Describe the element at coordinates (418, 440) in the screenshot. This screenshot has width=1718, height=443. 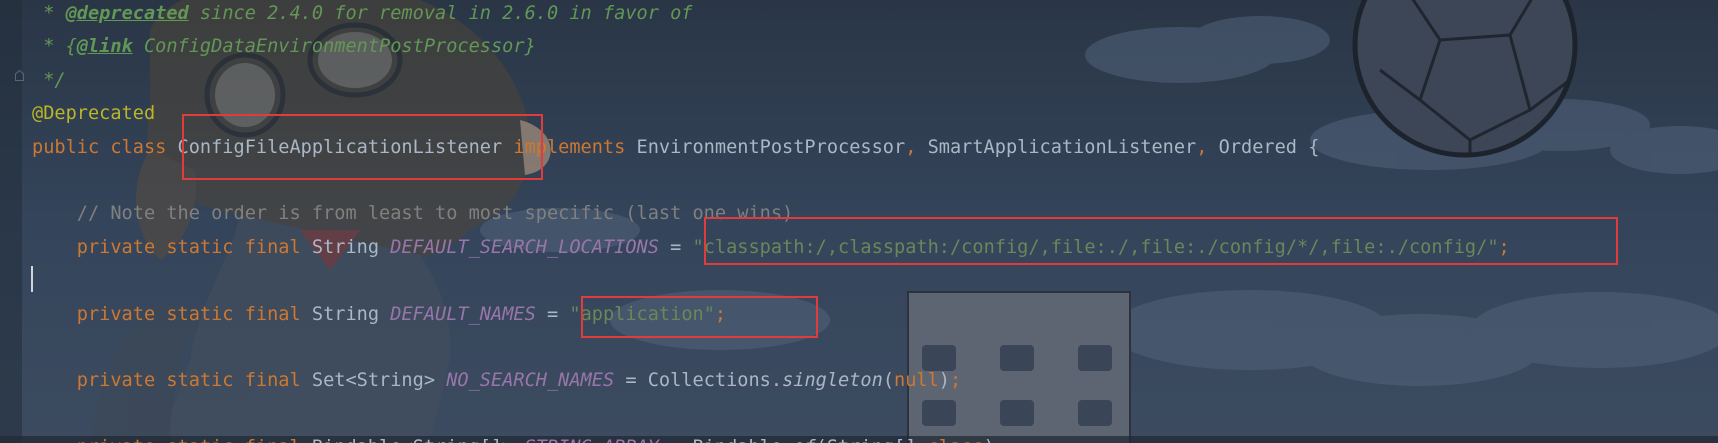
I see `code-token: Bindable<String[]>` at that location.